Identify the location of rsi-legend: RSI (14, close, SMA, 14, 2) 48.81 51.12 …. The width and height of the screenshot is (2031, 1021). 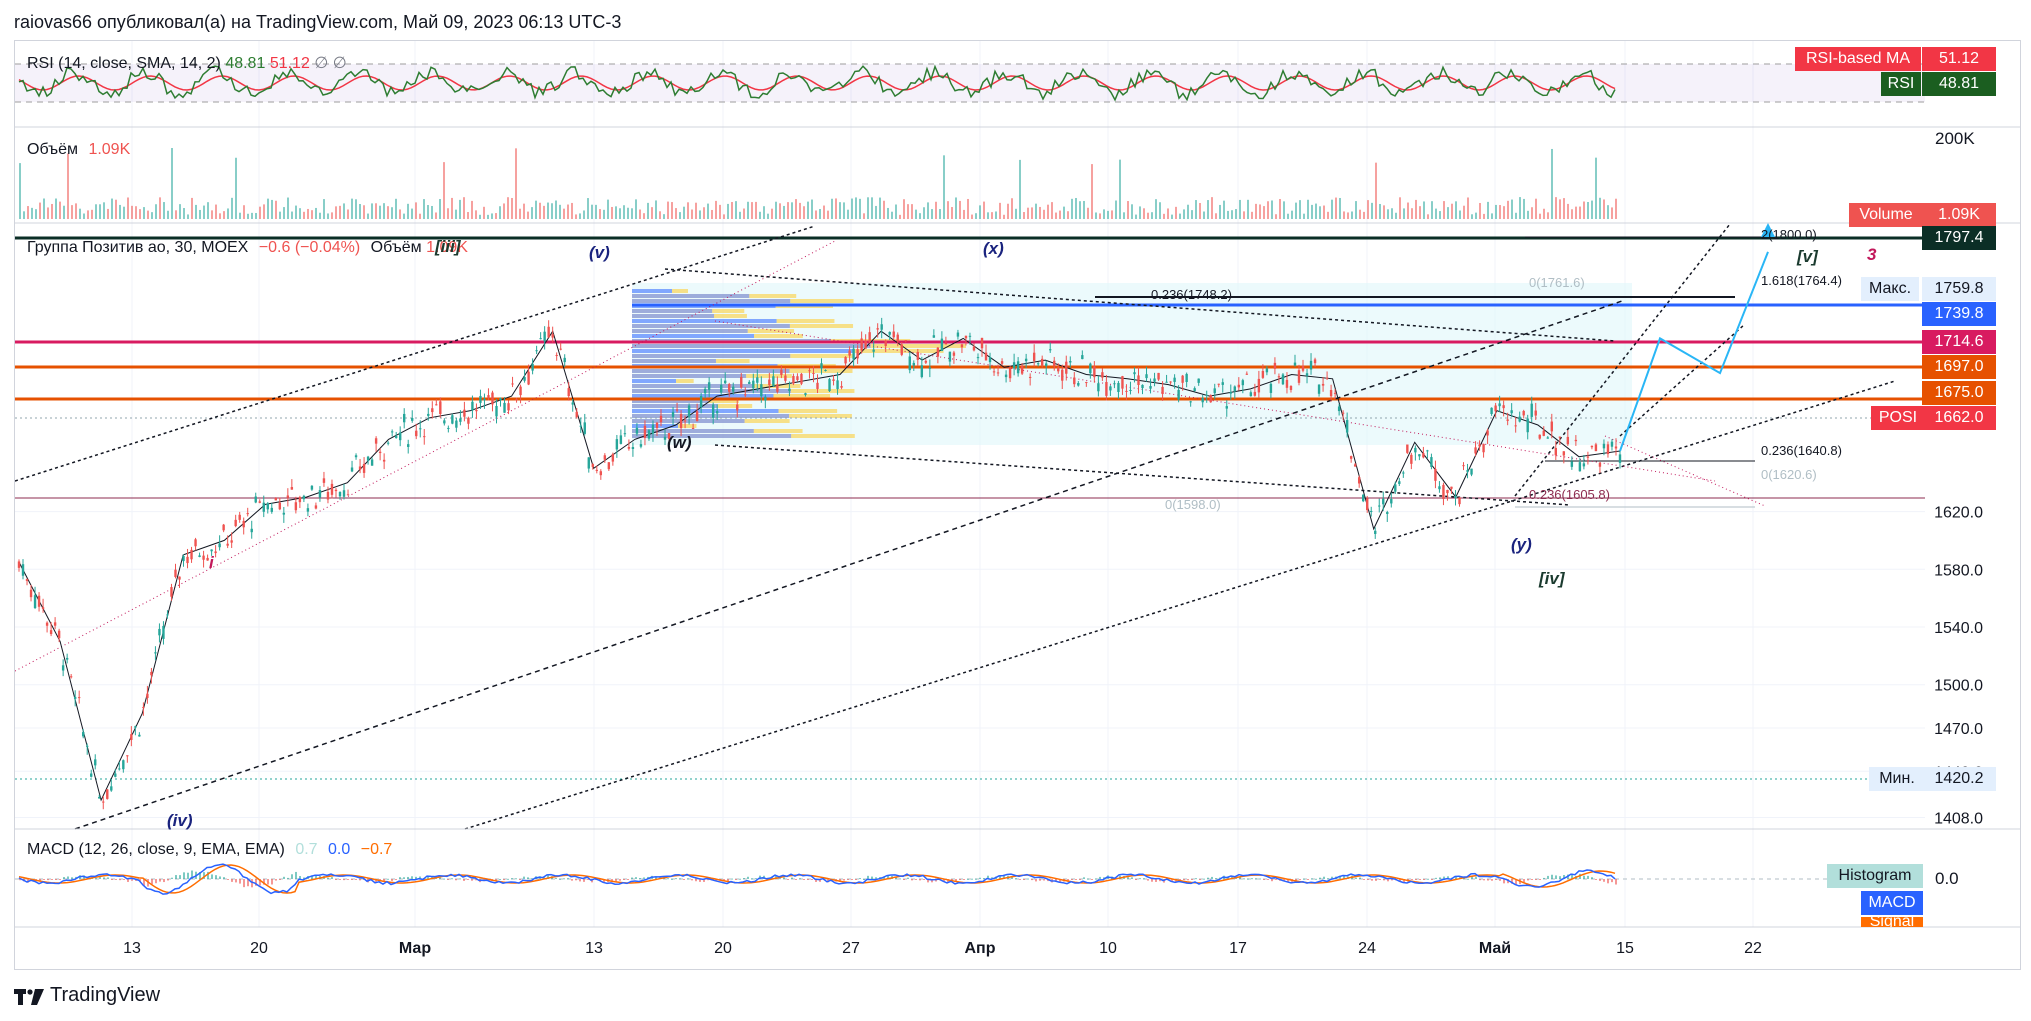
(187, 63).